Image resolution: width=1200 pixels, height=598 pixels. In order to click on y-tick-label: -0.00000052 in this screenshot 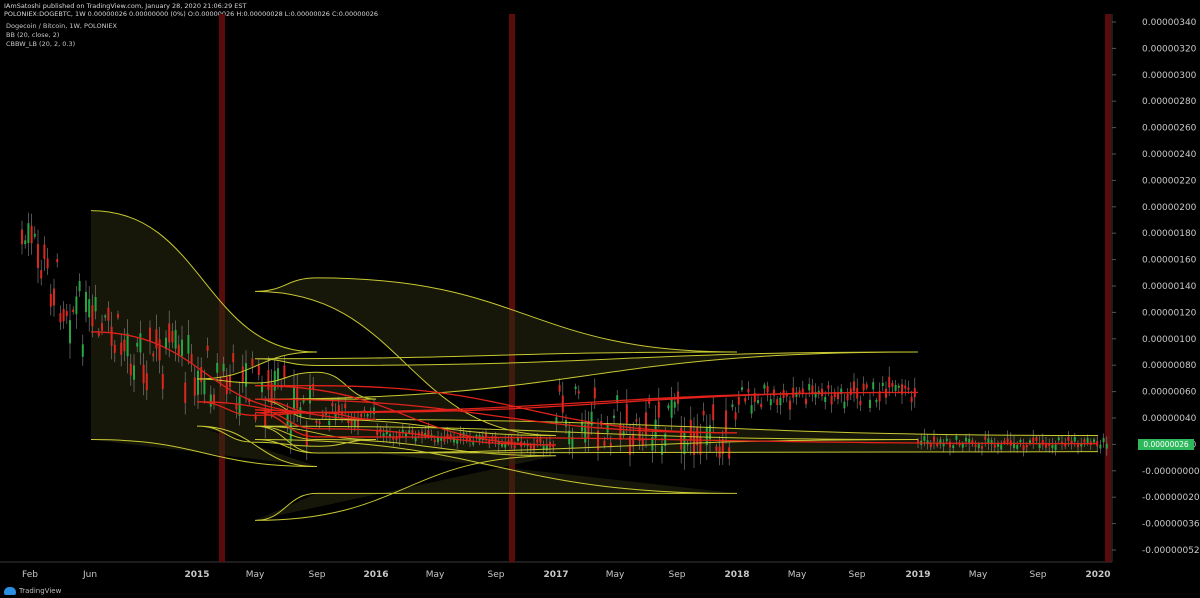, I will do `click(1171, 551)`.